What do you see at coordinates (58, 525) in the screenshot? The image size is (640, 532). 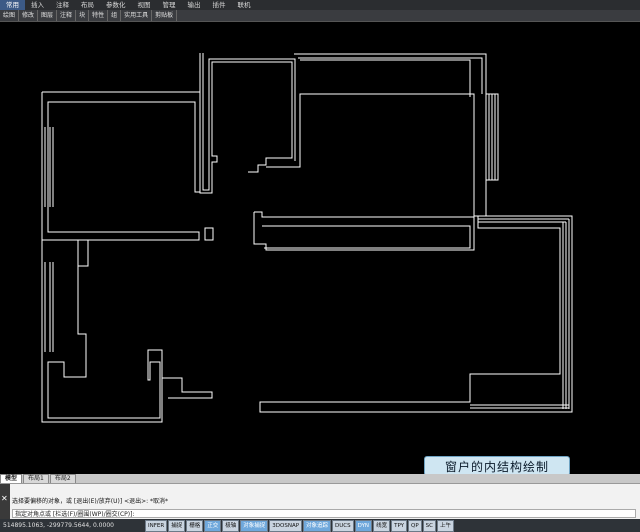 I see `coordinate-readout: 514895.1063, -299779.5644, 0.0000` at bounding box center [58, 525].